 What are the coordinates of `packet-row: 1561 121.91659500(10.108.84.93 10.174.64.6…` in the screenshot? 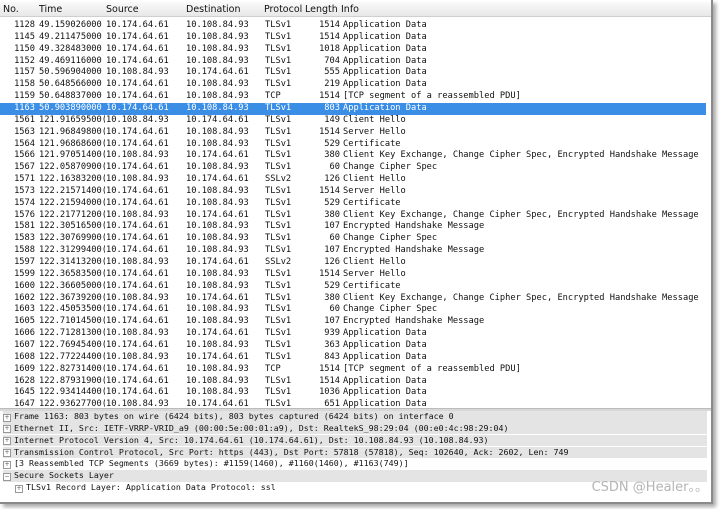 It's located at (353, 121).